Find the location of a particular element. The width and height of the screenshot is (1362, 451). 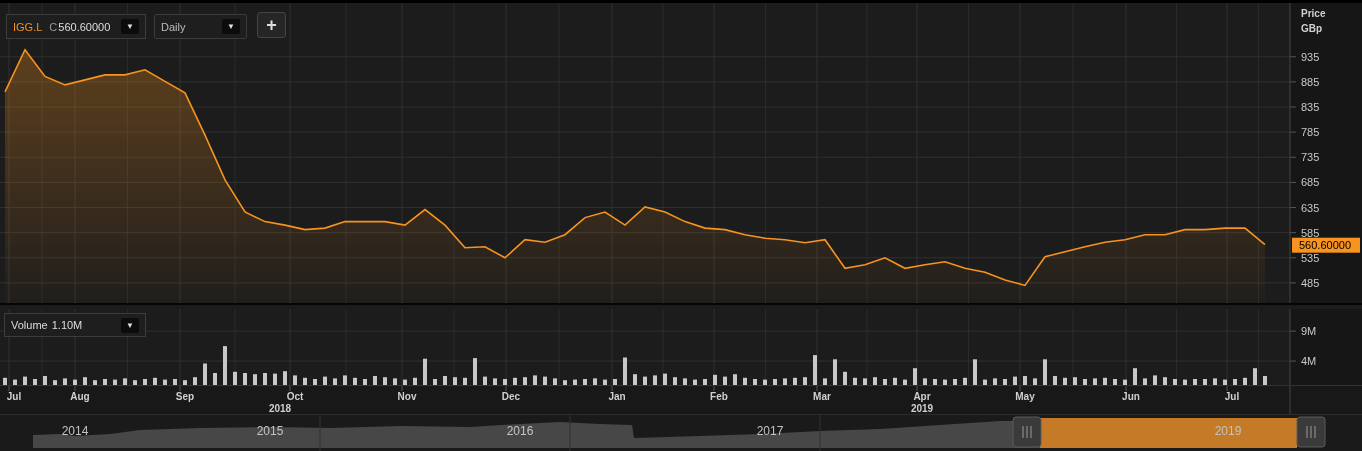

axis-unit: GBp is located at coordinates (1312, 28).